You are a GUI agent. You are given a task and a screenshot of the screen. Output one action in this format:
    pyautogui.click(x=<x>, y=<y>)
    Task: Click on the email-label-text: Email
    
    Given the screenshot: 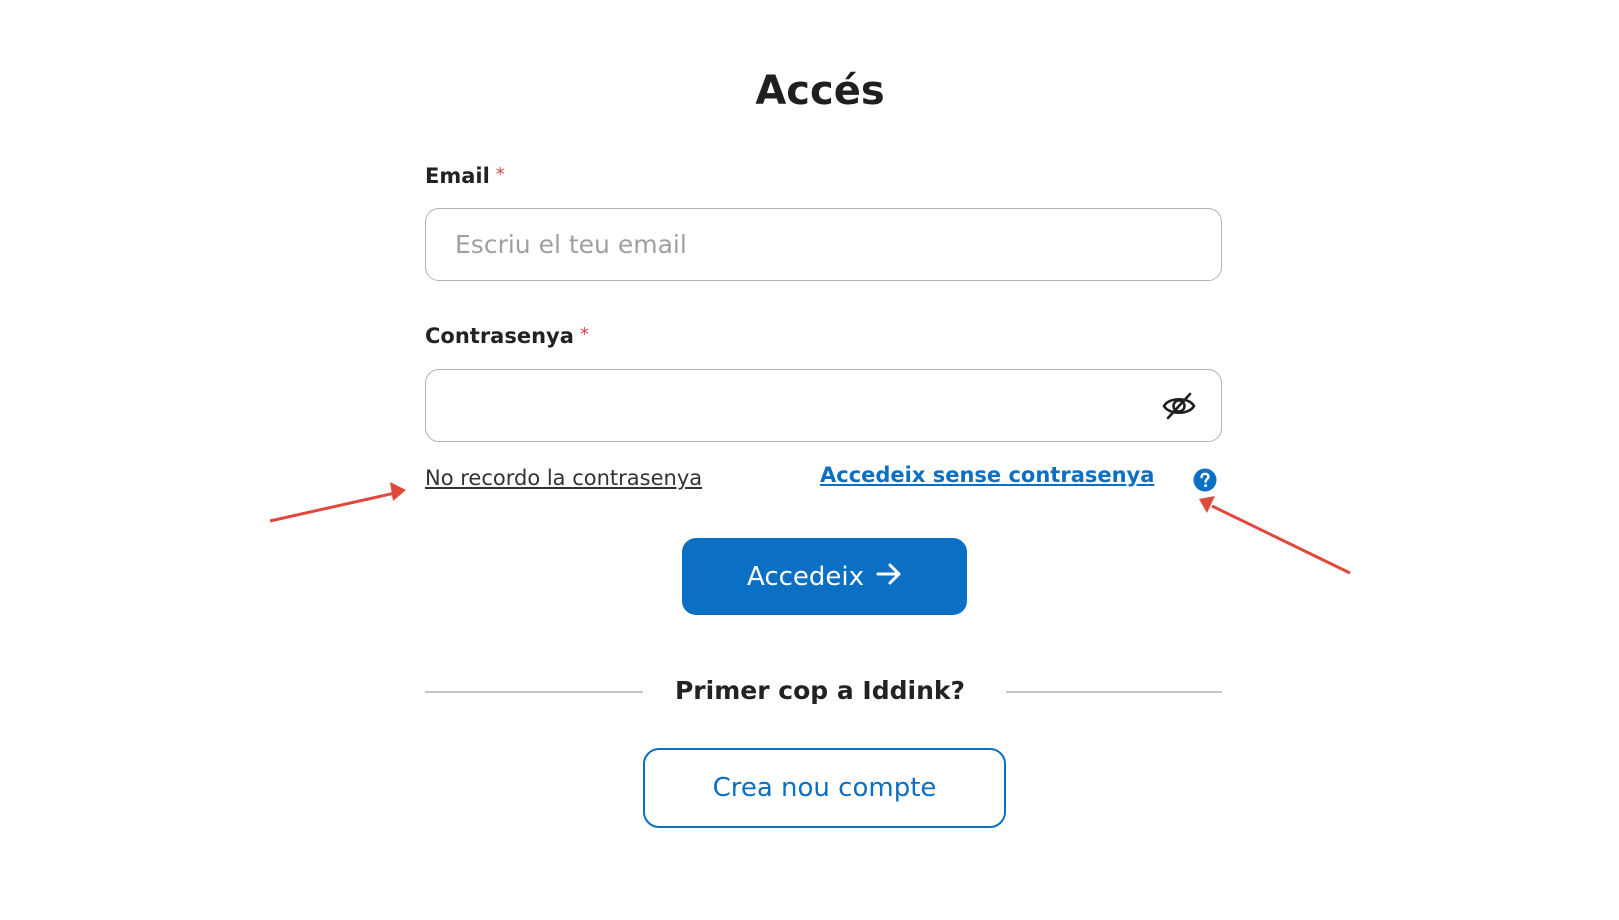 What is the action you would take?
    pyautogui.click(x=457, y=176)
    